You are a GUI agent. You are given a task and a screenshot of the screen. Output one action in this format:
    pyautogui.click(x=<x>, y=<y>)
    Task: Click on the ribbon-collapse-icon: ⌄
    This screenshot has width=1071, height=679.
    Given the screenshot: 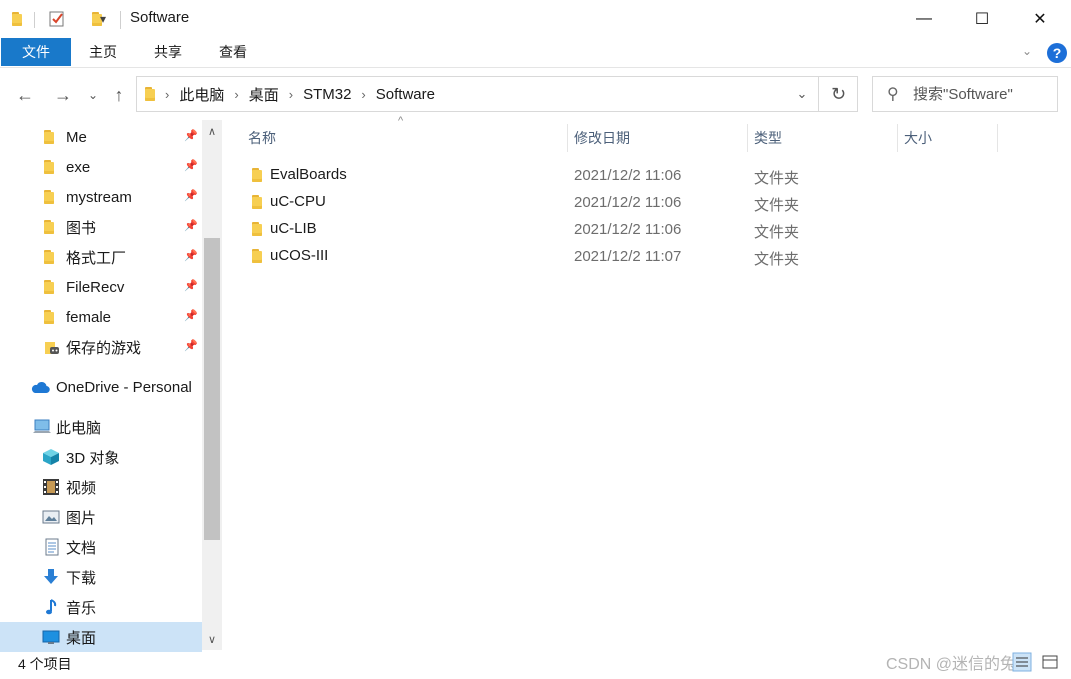 What is the action you would take?
    pyautogui.click(x=1027, y=51)
    